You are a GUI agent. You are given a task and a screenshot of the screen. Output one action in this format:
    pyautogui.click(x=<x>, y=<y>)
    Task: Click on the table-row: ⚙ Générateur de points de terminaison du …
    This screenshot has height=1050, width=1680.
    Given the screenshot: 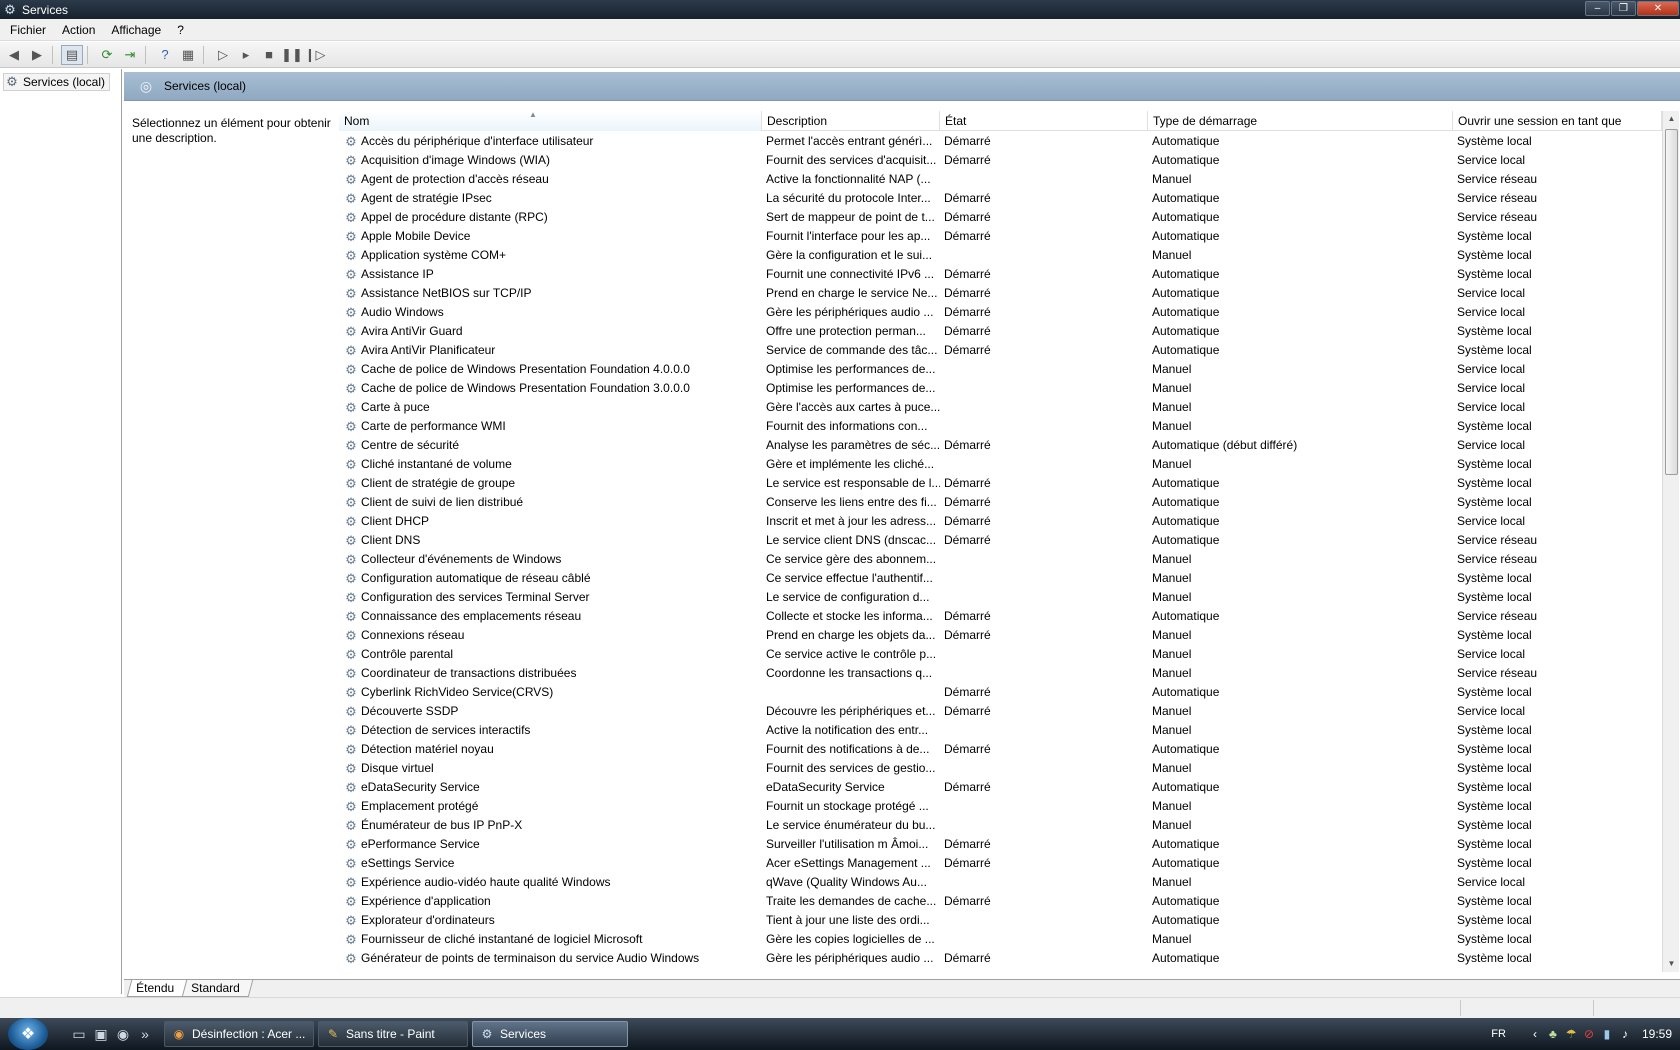 What is the action you would take?
    pyautogui.click(x=1000, y=958)
    